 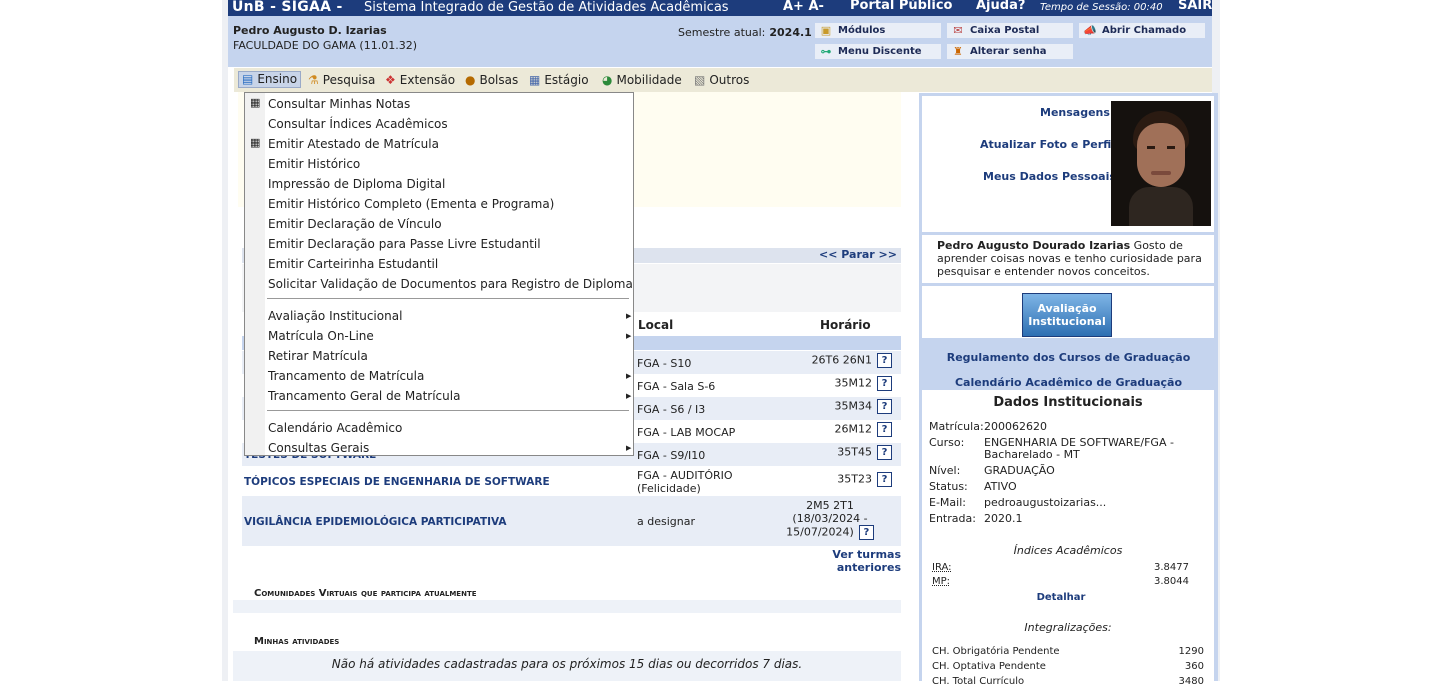 What do you see at coordinates (901, 6) in the screenshot?
I see `portal-publico-link: Portal Público` at bounding box center [901, 6].